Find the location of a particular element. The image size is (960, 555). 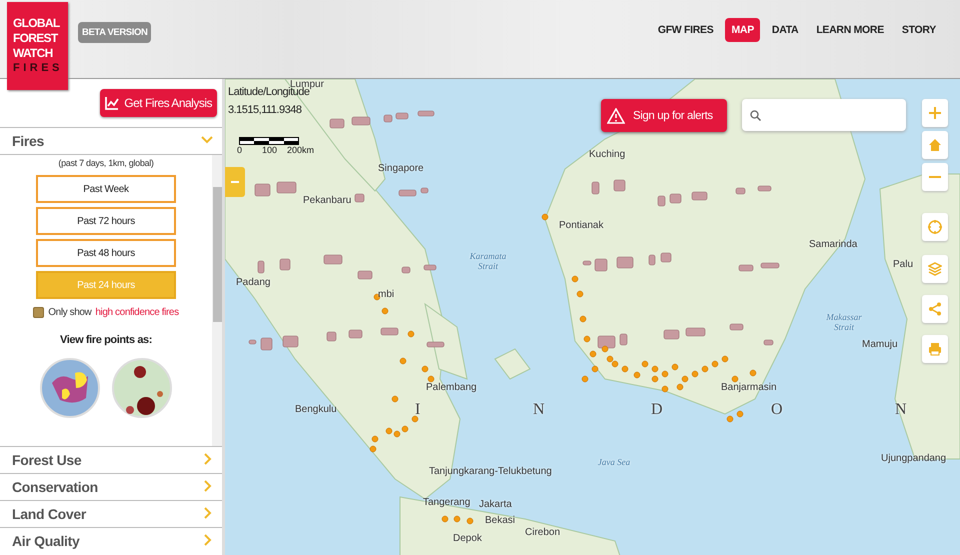

layers-button is located at coordinates (935, 269).